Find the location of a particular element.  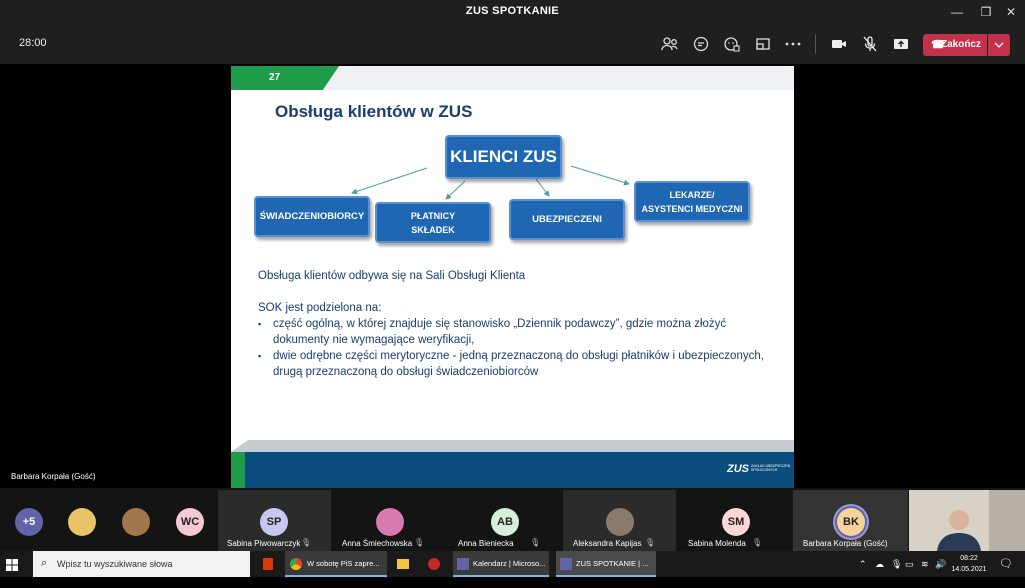

more-participants-badge: +5 is located at coordinates (29, 522).